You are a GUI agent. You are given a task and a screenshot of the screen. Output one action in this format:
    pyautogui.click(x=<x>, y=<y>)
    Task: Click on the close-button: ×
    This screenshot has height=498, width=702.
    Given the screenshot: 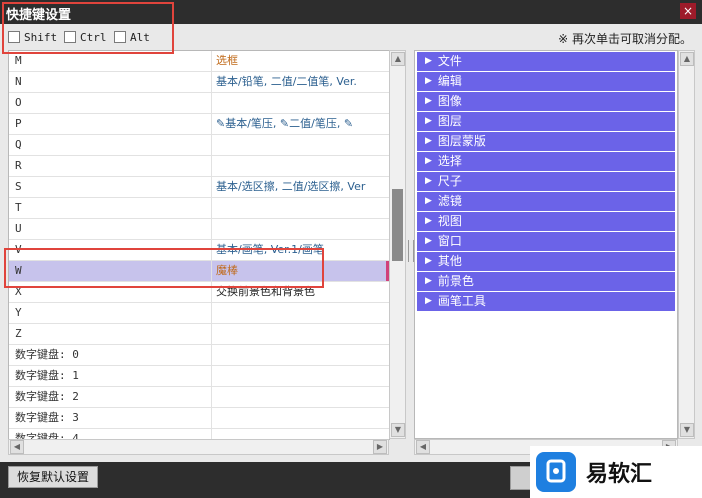 What is the action you would take?
    pyautogui.click(x=688, y=11)
    